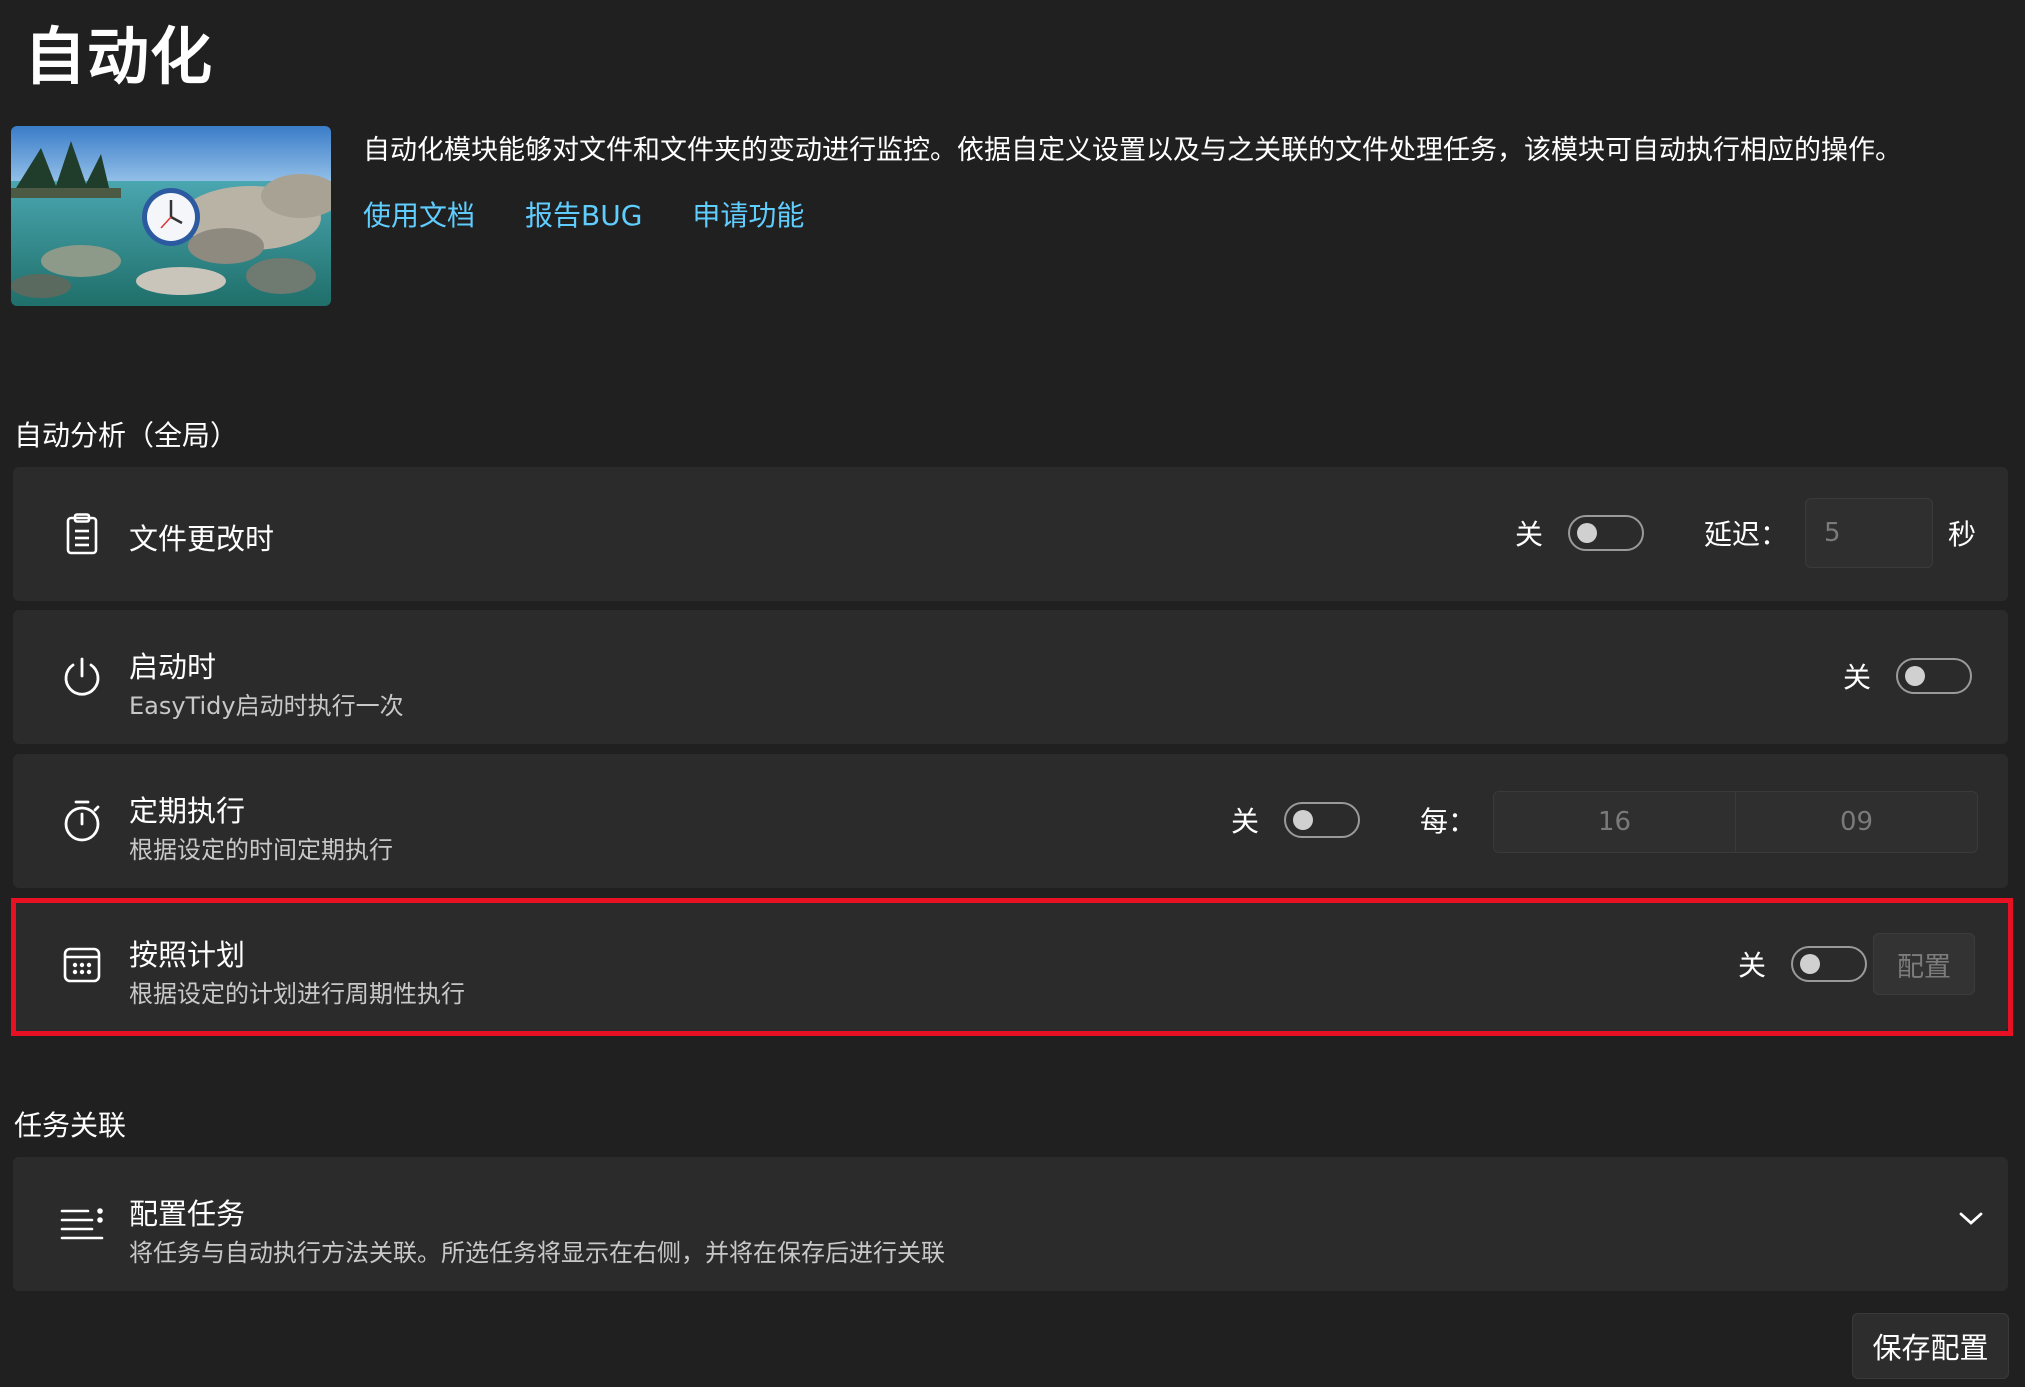 Image resolution: width=2025 pixels, height=1387 pixels. Describe the element at coordinates (1448, 821) in the screenshot. I see `every-label: 每：` at that location.